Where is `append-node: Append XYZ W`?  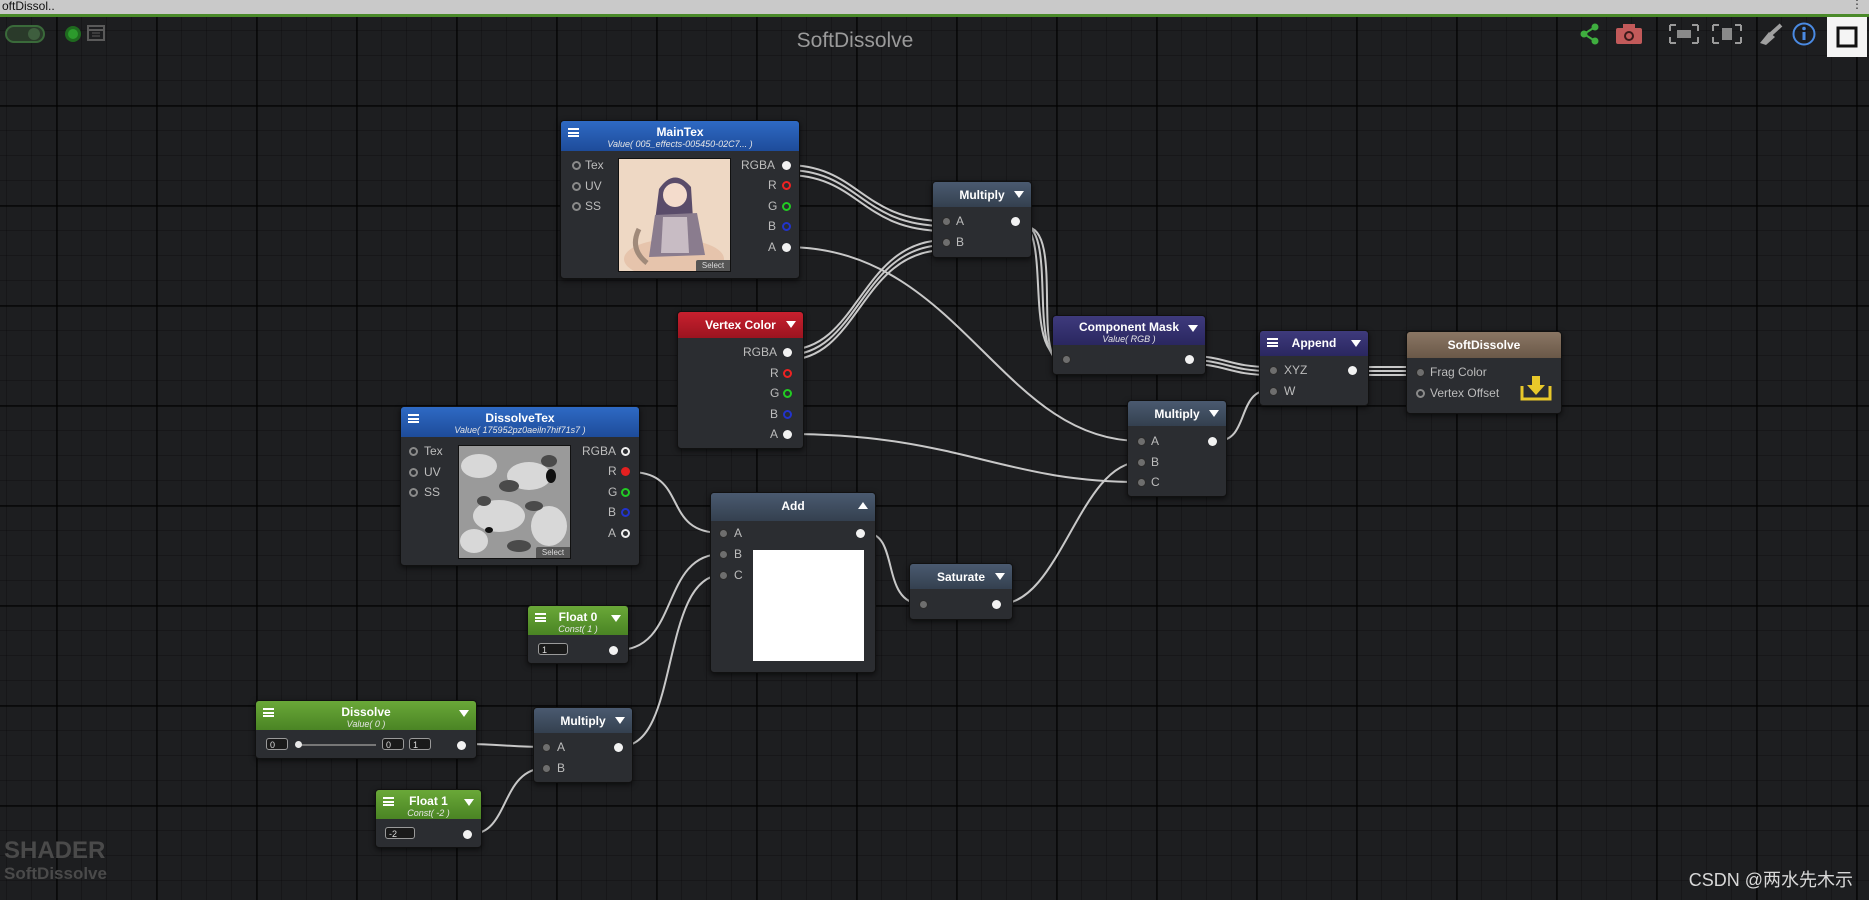 append-node: Append XYZ W is located at coordinates (1314, 368).